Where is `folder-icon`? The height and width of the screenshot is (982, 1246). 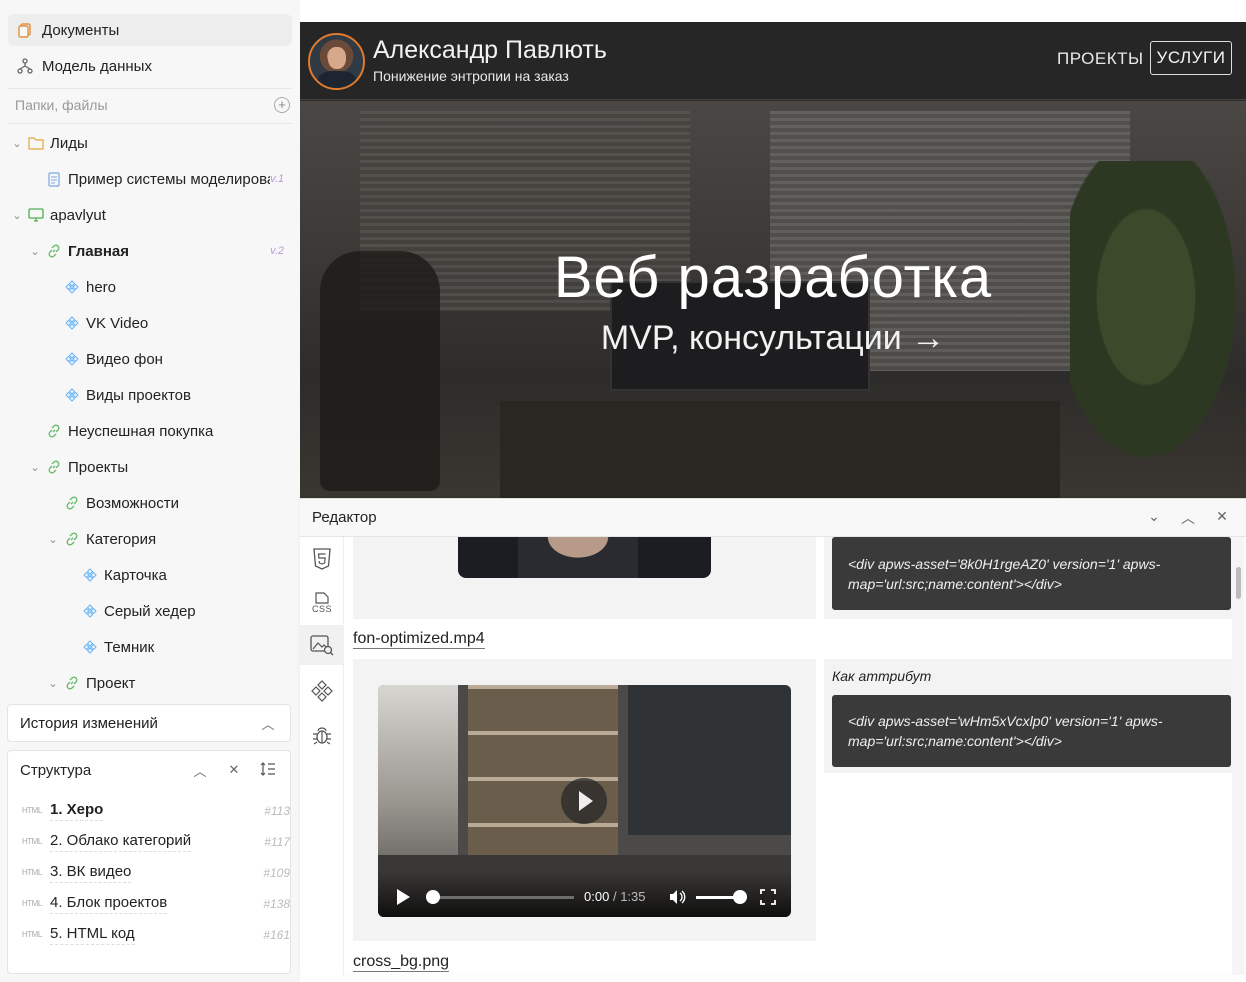 folder-icon is located at coordinates (36, 143).